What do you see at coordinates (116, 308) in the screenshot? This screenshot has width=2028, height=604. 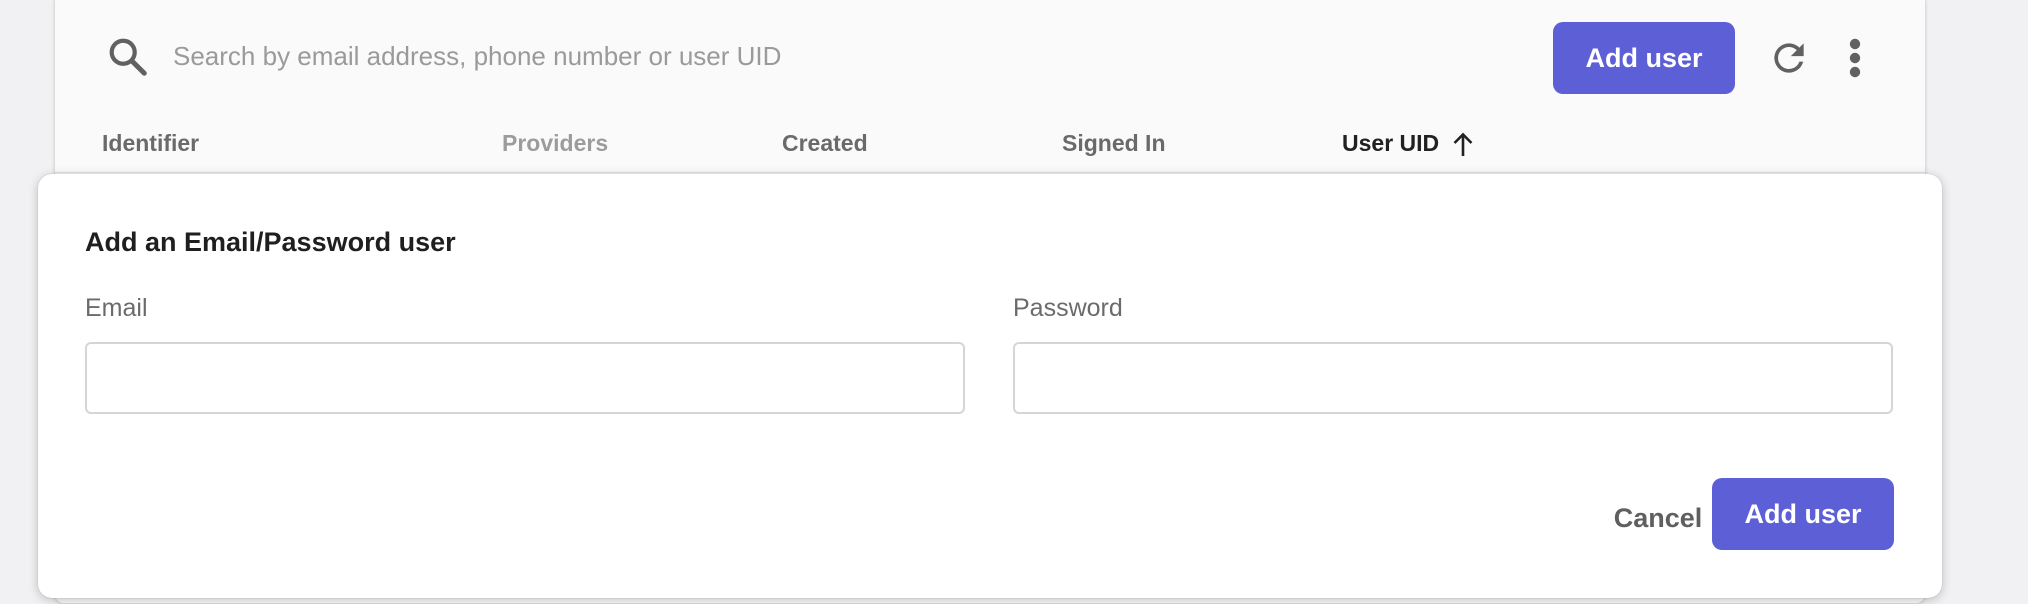 I see `email-label: Email` at bounding box center [116, 308].